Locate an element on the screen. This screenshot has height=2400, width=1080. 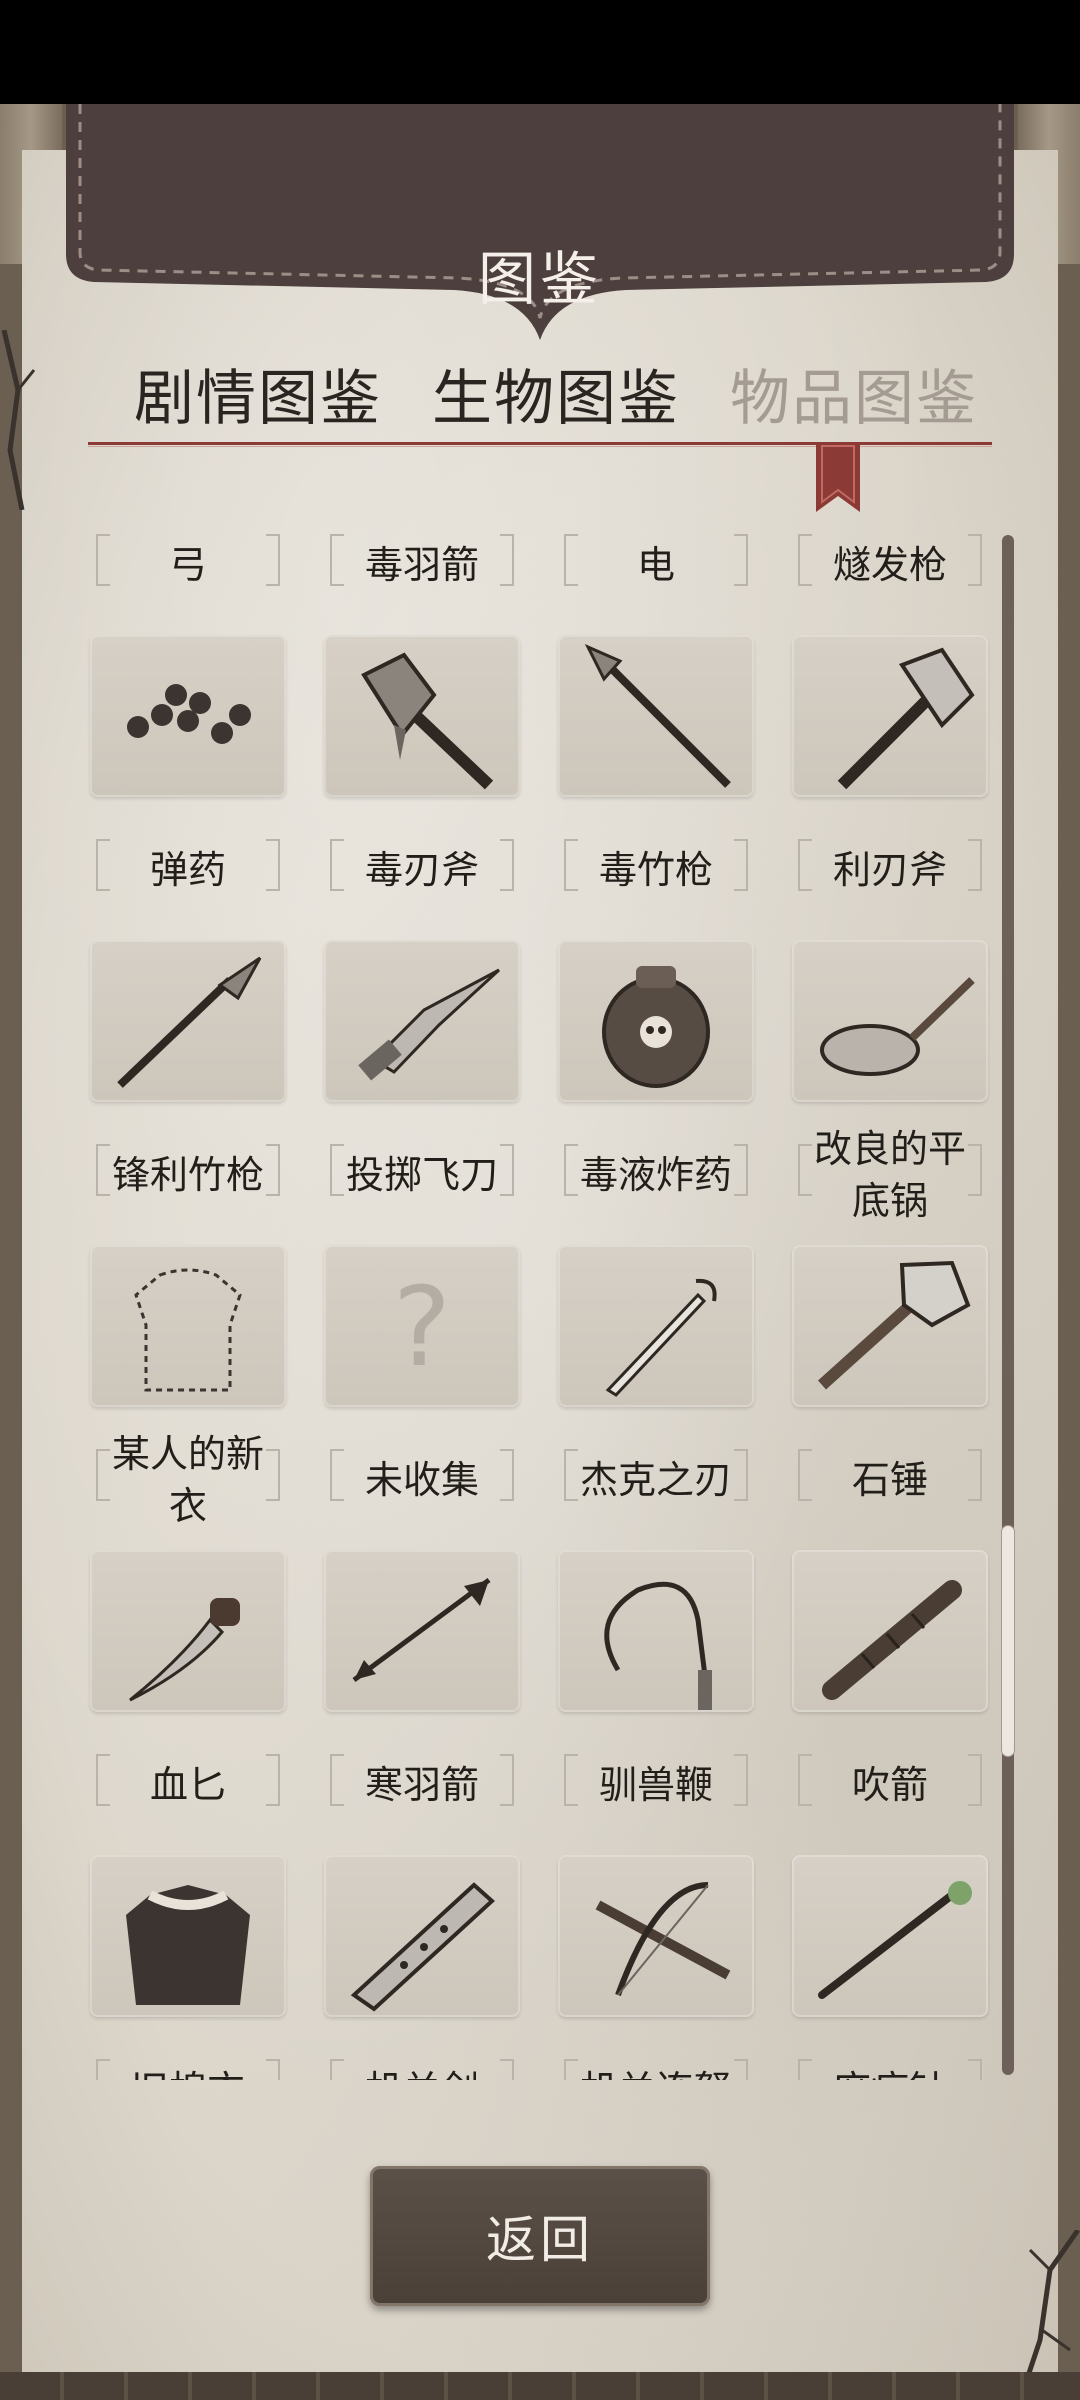
item-label: 弓 is located at coordinates (187, 565).